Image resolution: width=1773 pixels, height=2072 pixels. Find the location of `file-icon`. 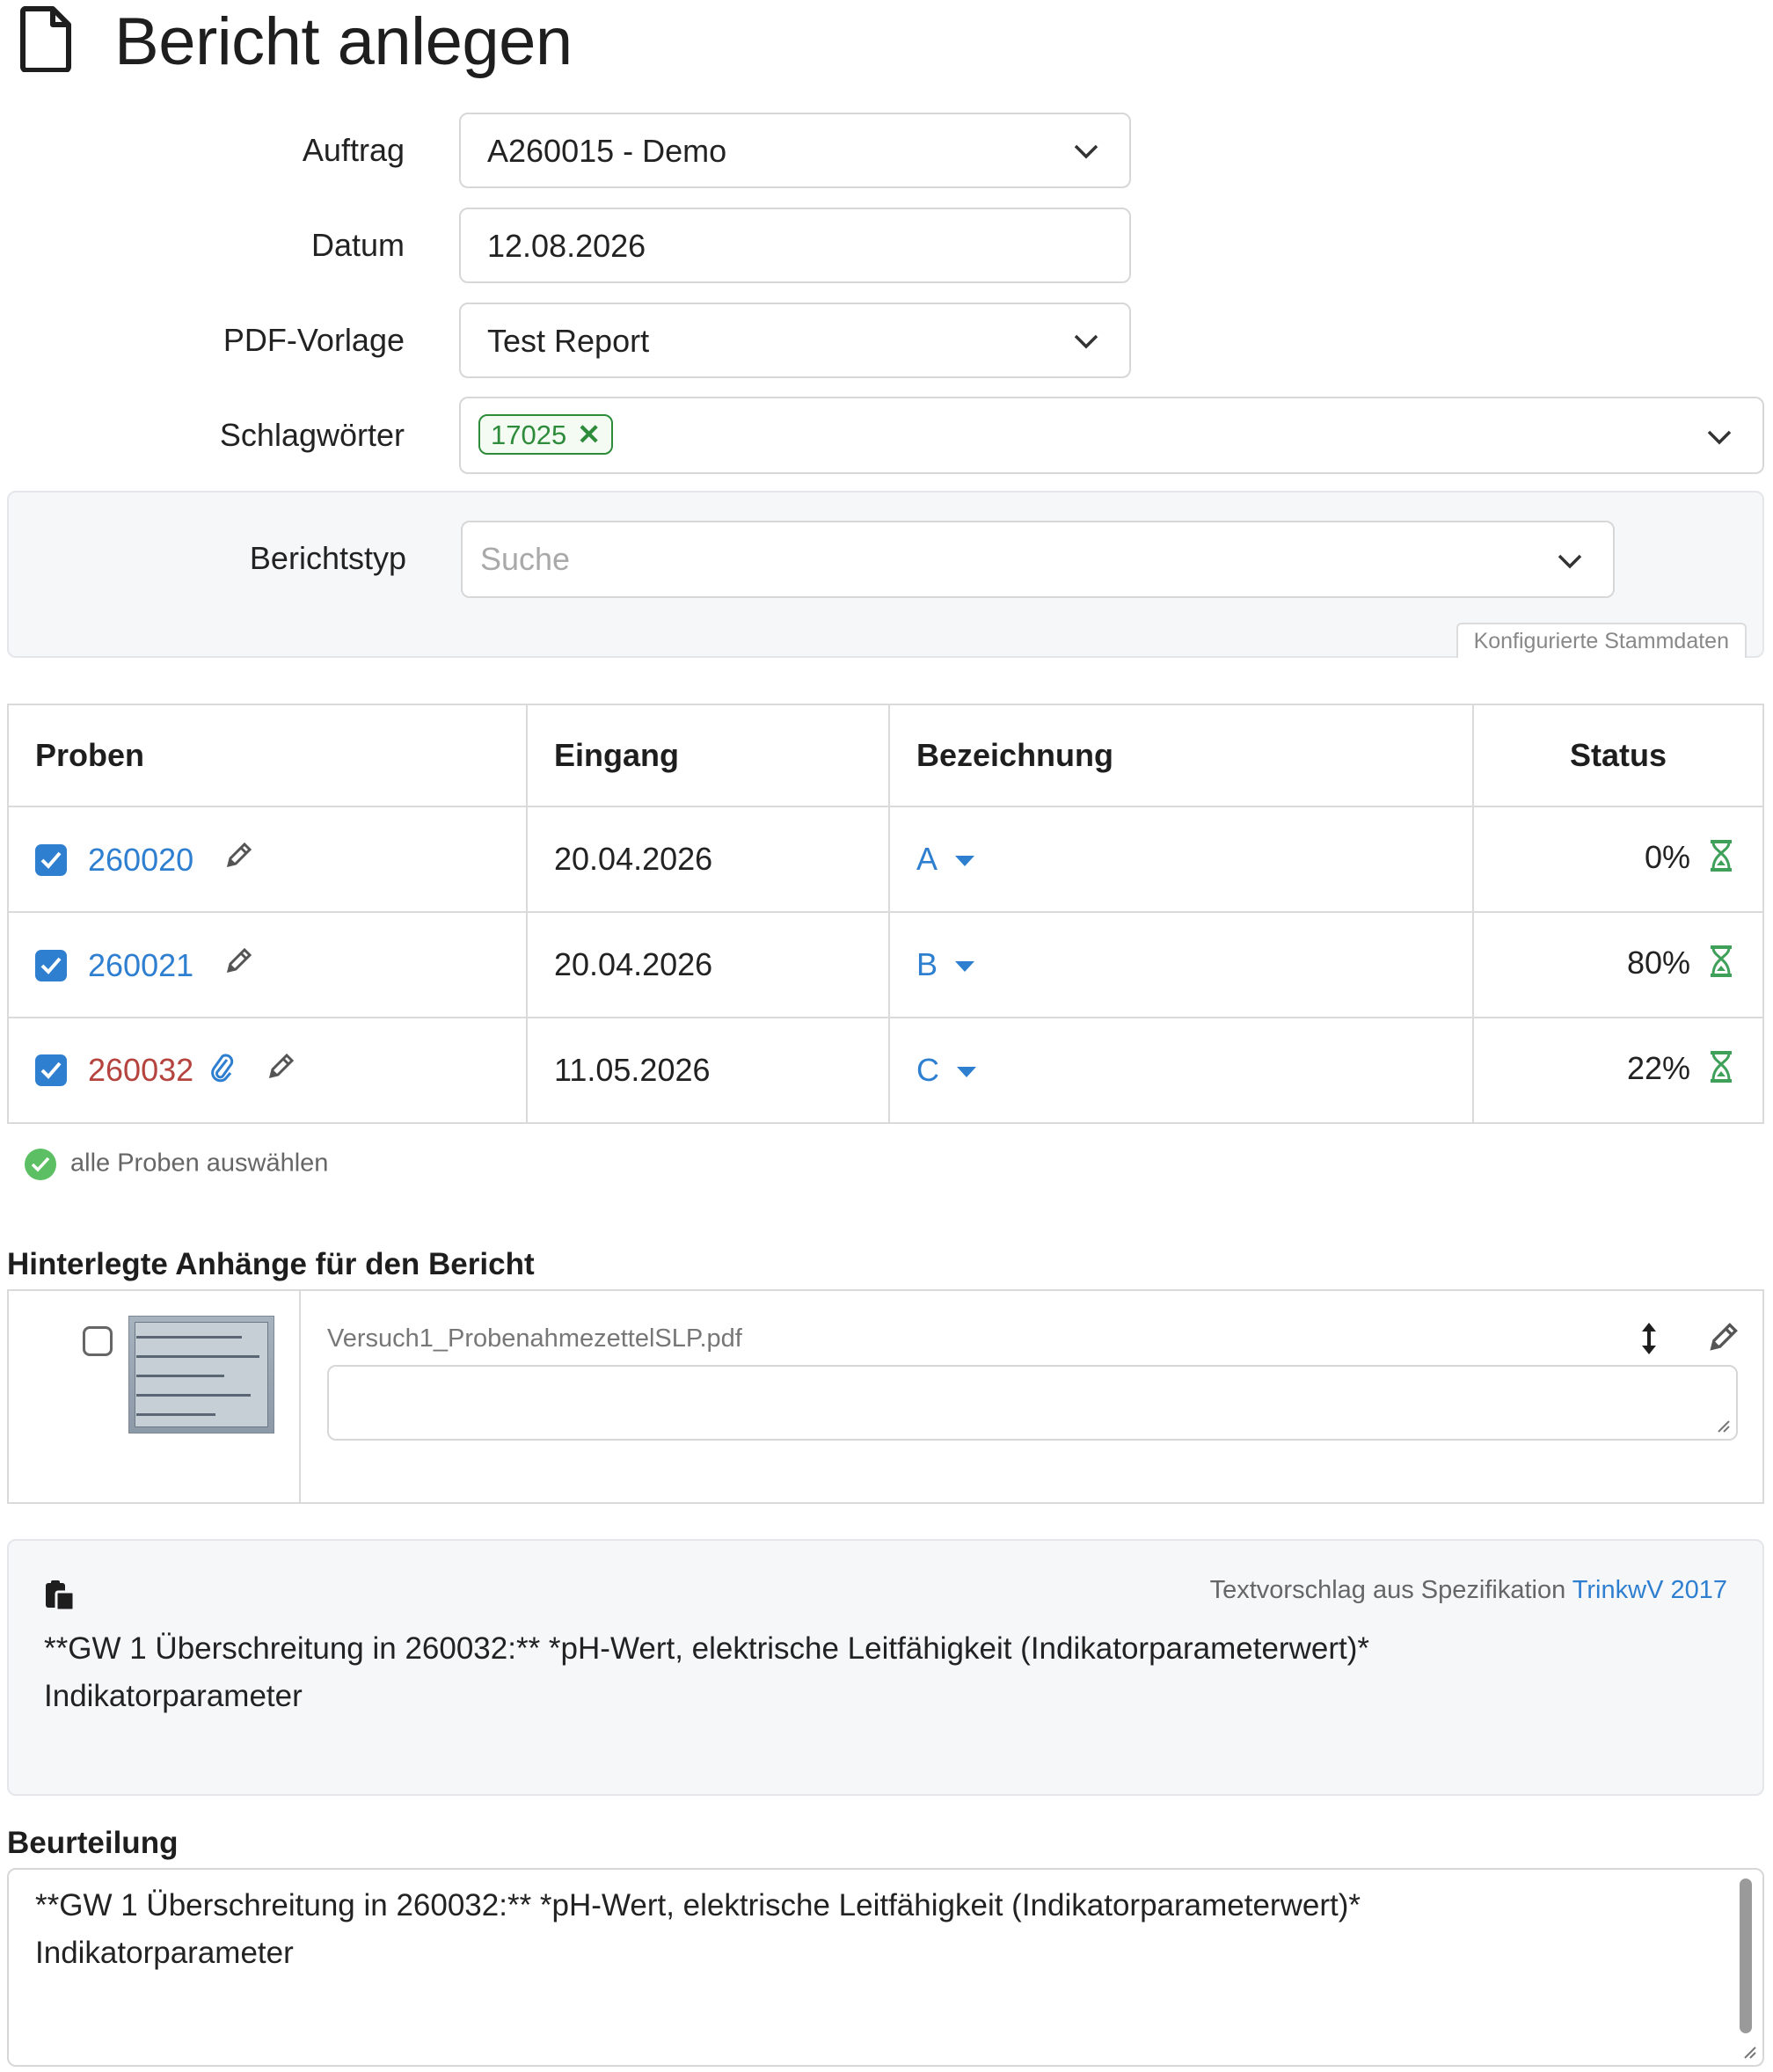

file-icon is located at coordinates (45, 39).